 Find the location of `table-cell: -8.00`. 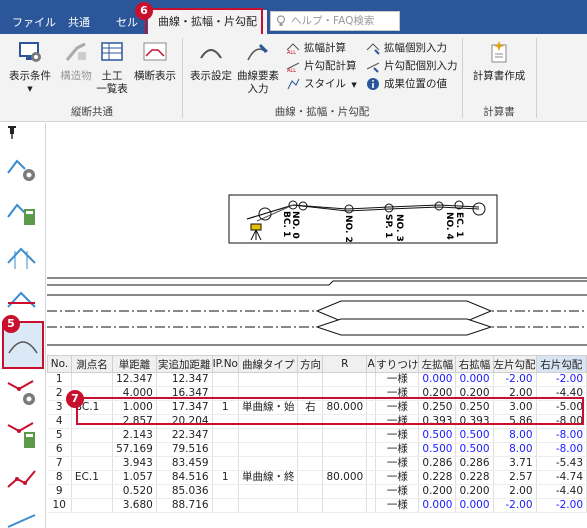

table-cell: -8.00 is located at coordinates (561, 449).